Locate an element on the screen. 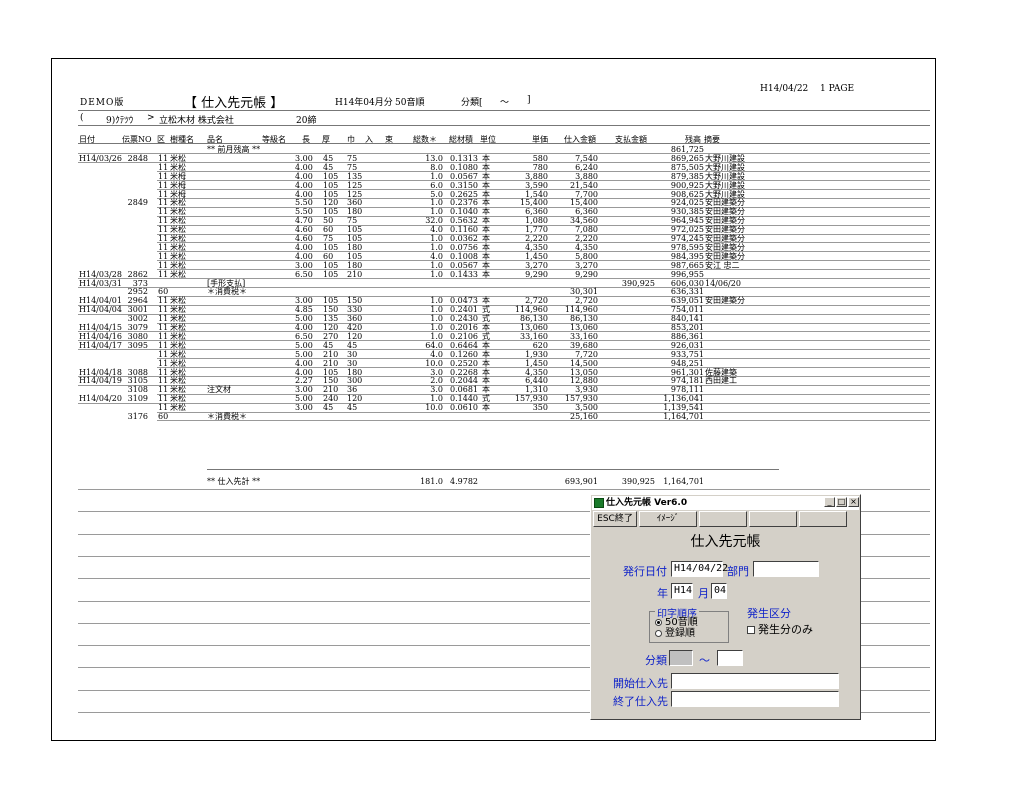  dept-label: 部門 is located at coordinates (738, 571).